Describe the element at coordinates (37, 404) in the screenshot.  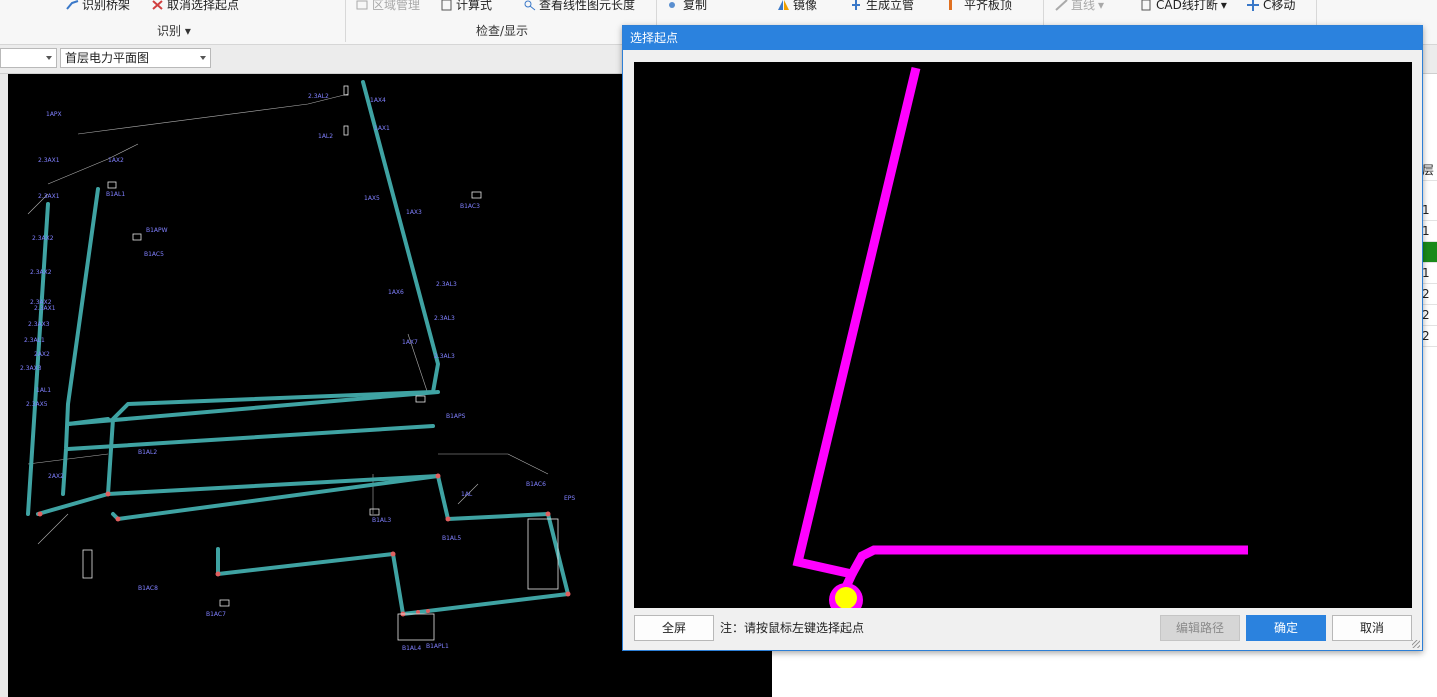
I see `cad-label: 2.3AX5` at that location.